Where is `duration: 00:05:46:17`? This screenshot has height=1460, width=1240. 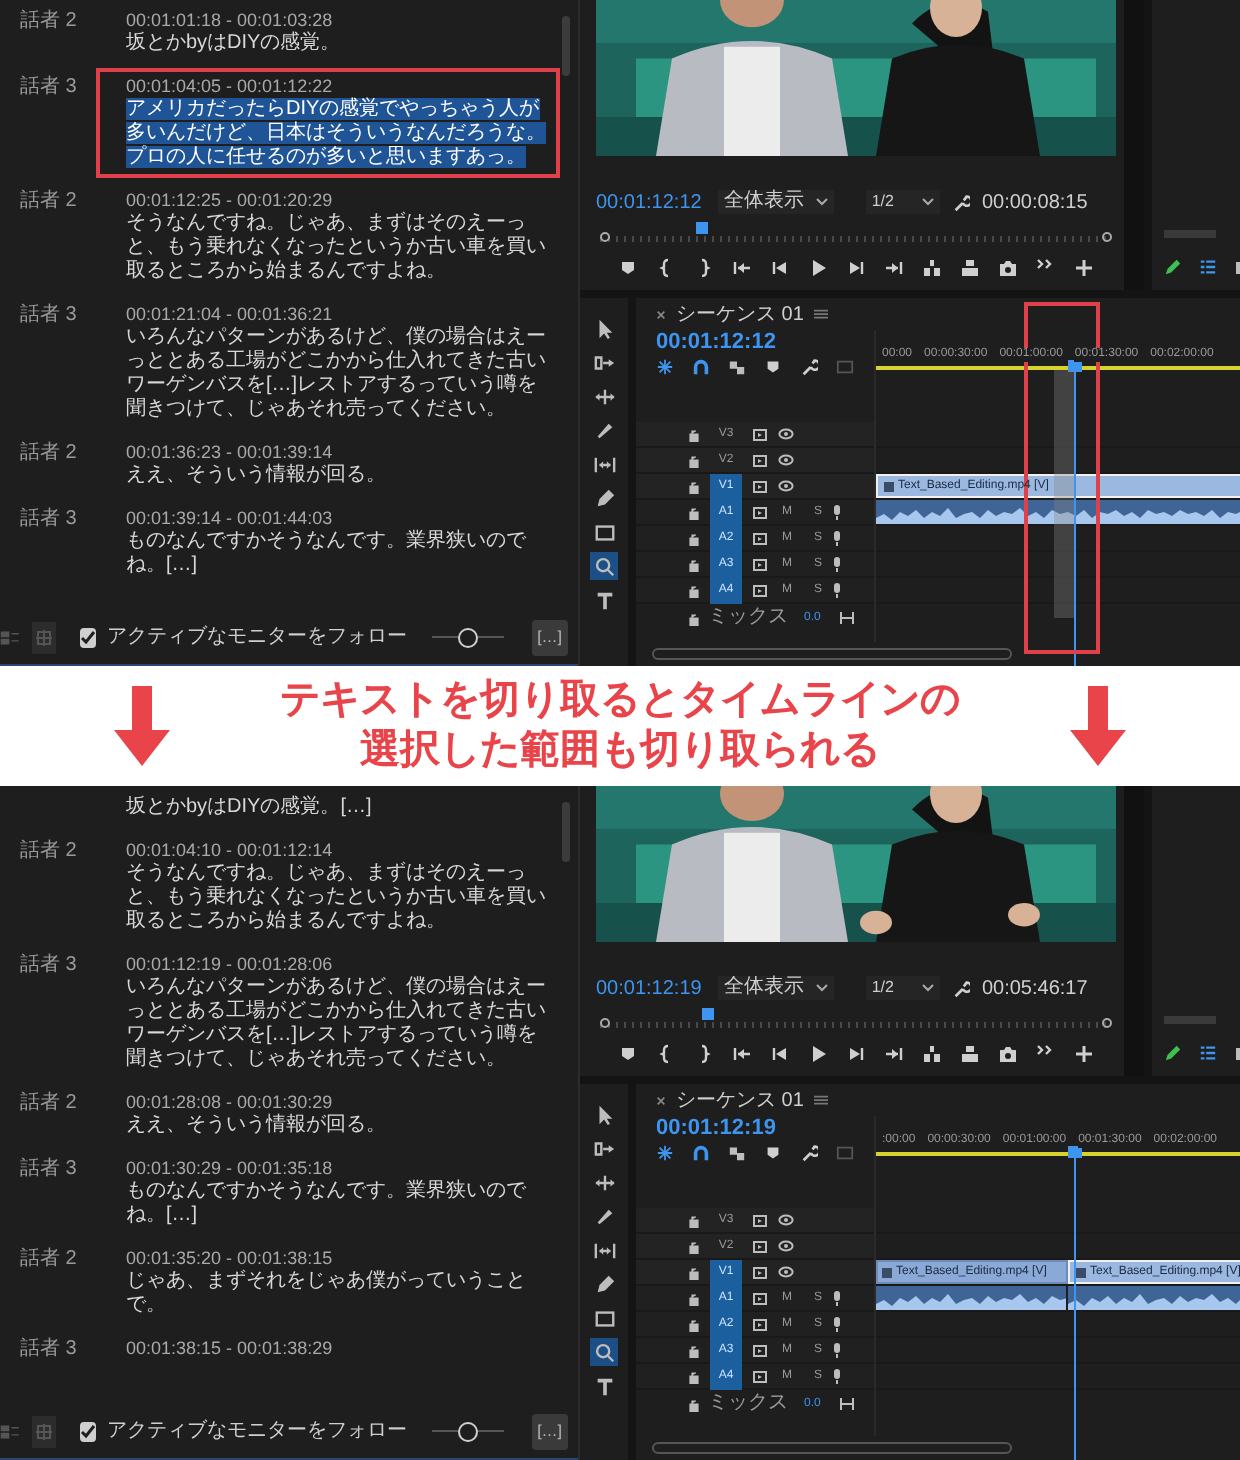
duration: 00:05:46:17 is located at coordinates (1034, 989).